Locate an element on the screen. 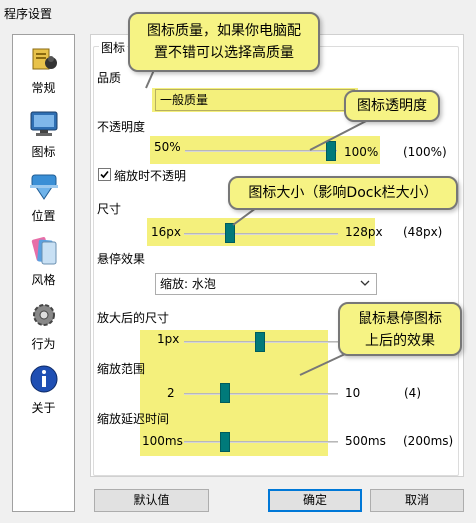 The image size is (476, 523). callout-size: 图标大小（影响Dock栏大小） is located at coordinates (343, 193).